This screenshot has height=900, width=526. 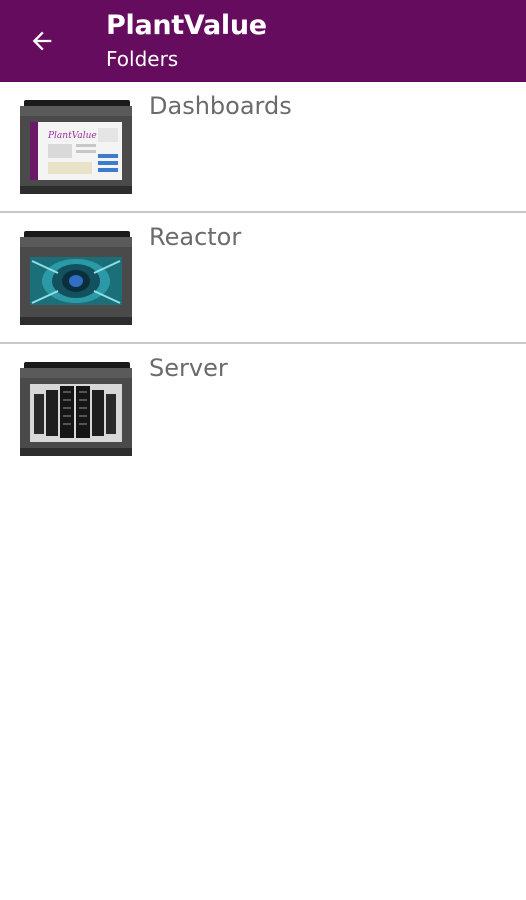 I want to click on page-subtitle: Folders, so click(x=142, y=59).